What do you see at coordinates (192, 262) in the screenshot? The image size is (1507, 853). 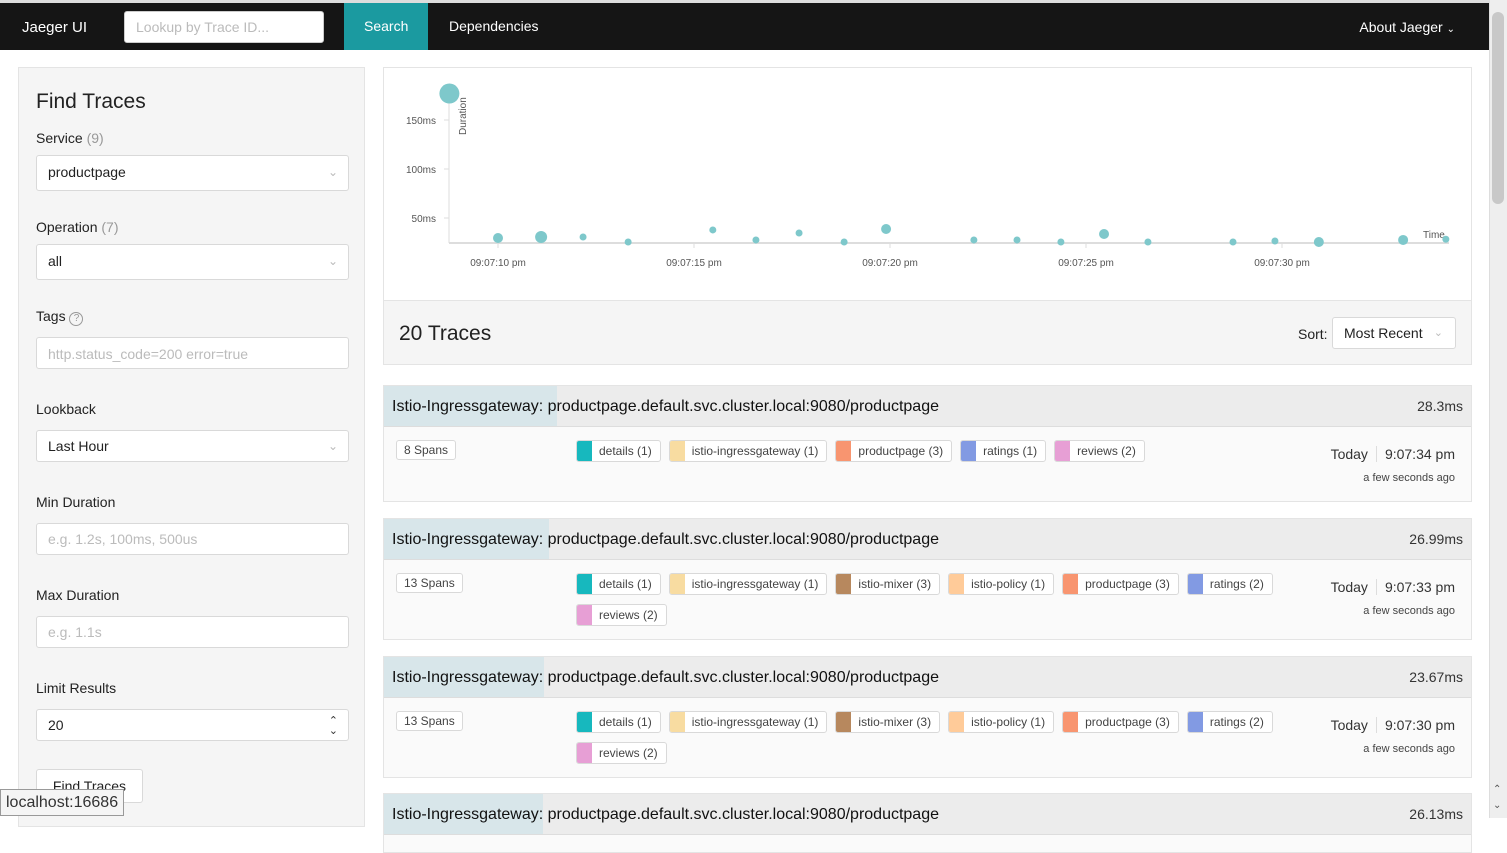 I see `operation-select: all ⌄` at bounding box center [192, 262].